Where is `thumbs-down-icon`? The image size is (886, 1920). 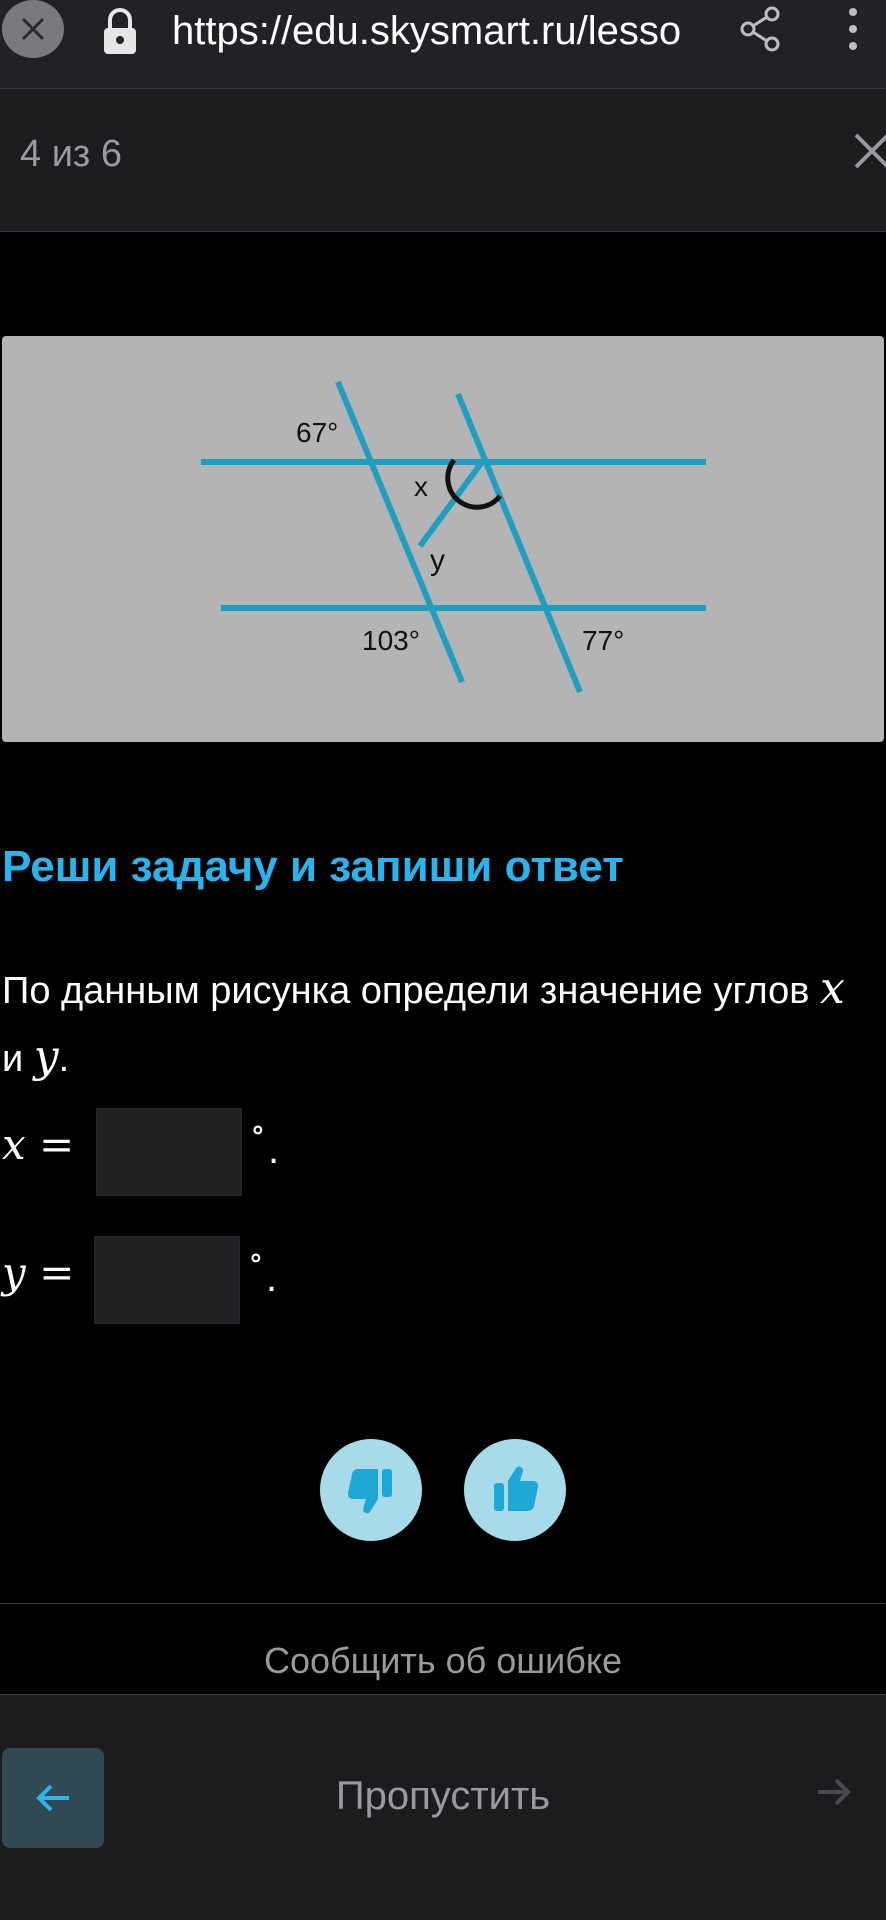 thumbs-down-icon is located at coordinates (369, 1491).